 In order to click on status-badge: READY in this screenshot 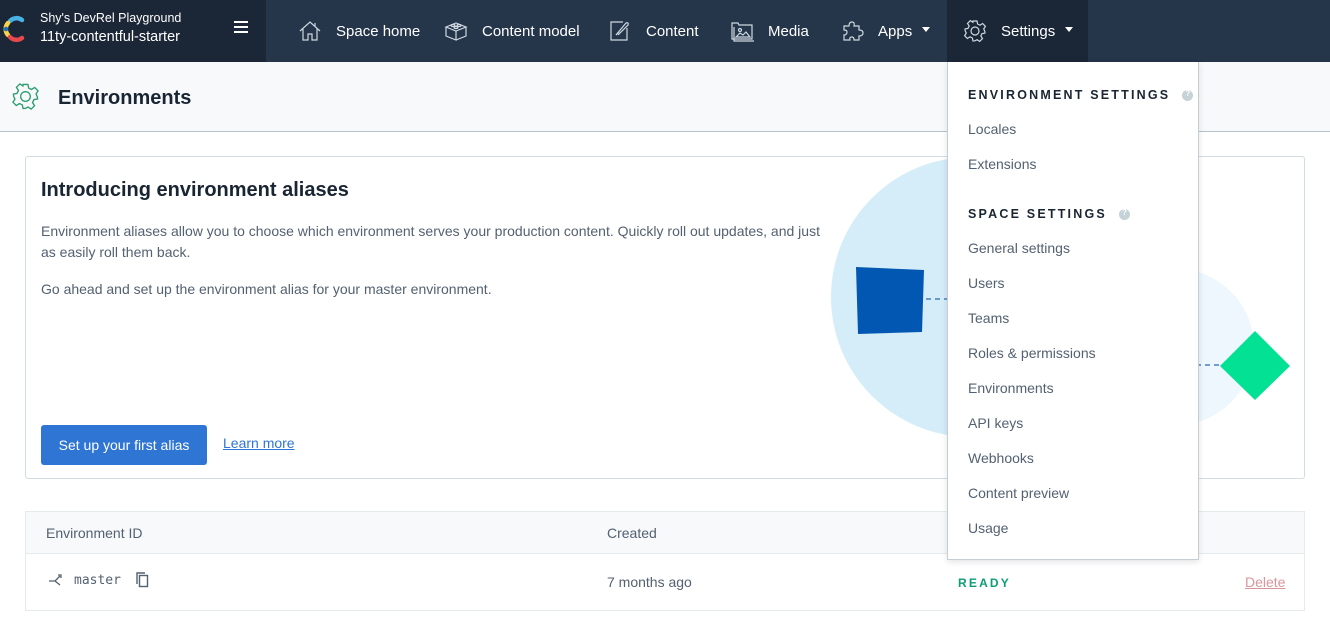, I will do `click(985, 583)`.